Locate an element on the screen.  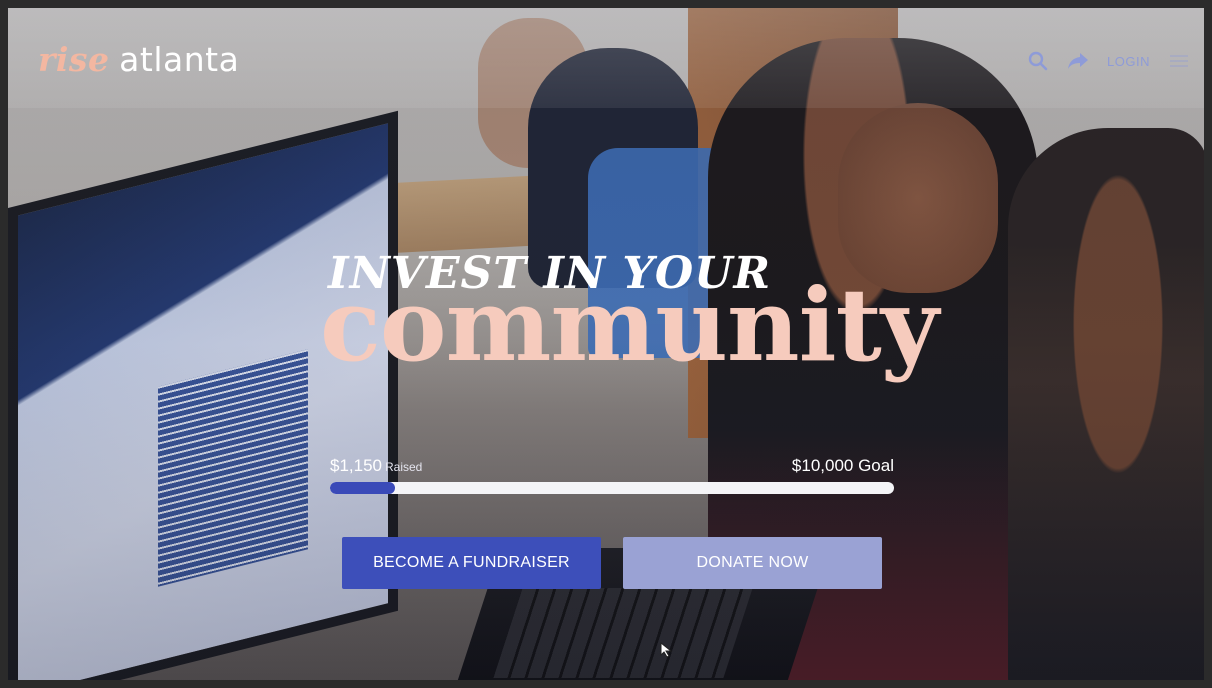
logo-rise: rise is located at coordinates (74, 59).